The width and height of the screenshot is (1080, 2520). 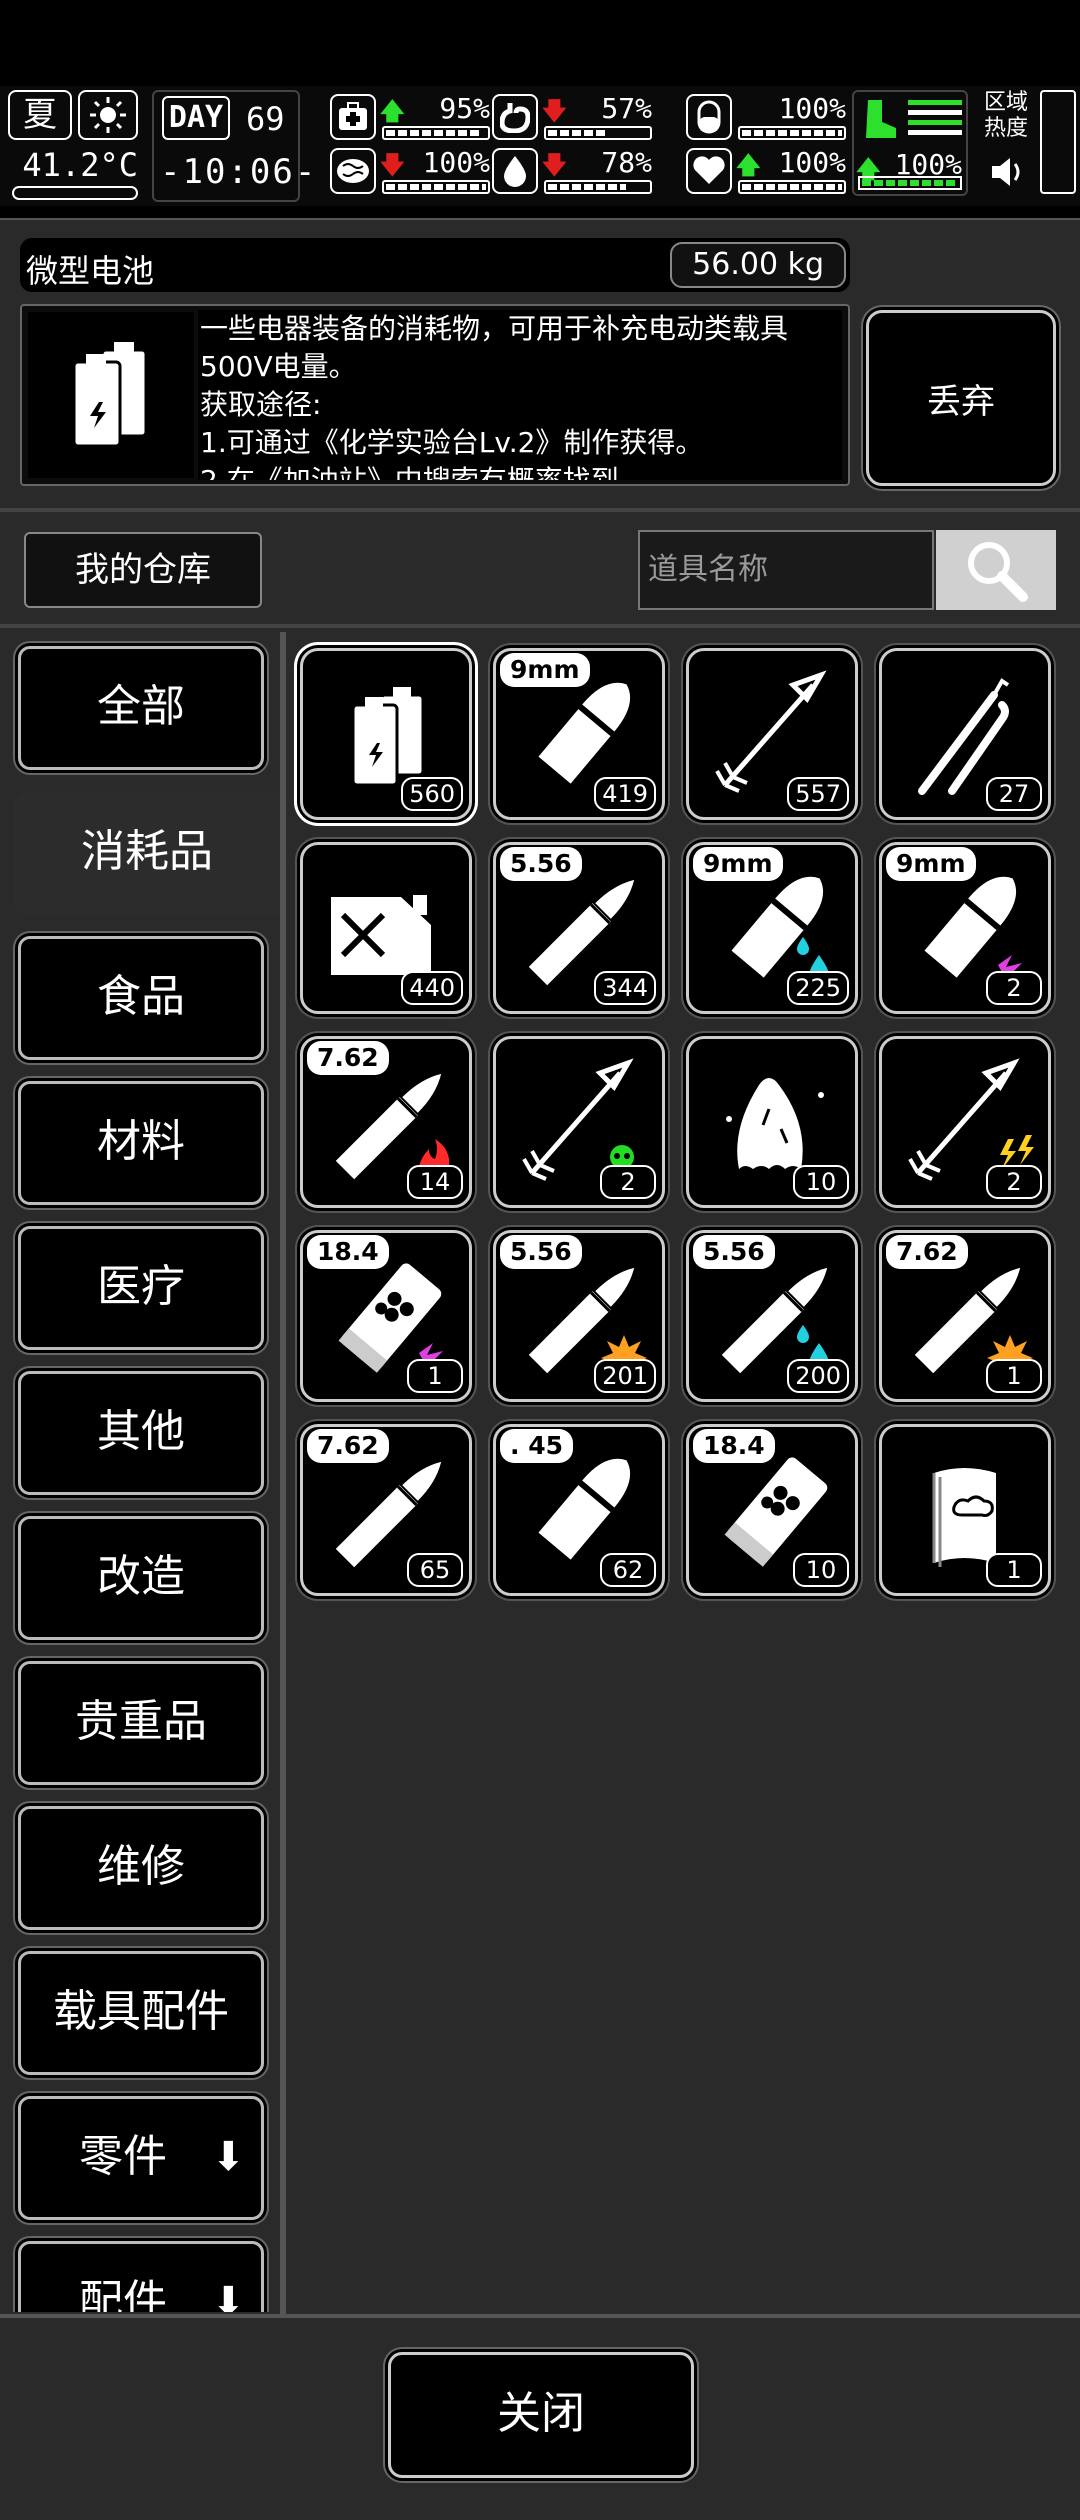 I want to click on stomach-icon, so click(x=515, y=117).